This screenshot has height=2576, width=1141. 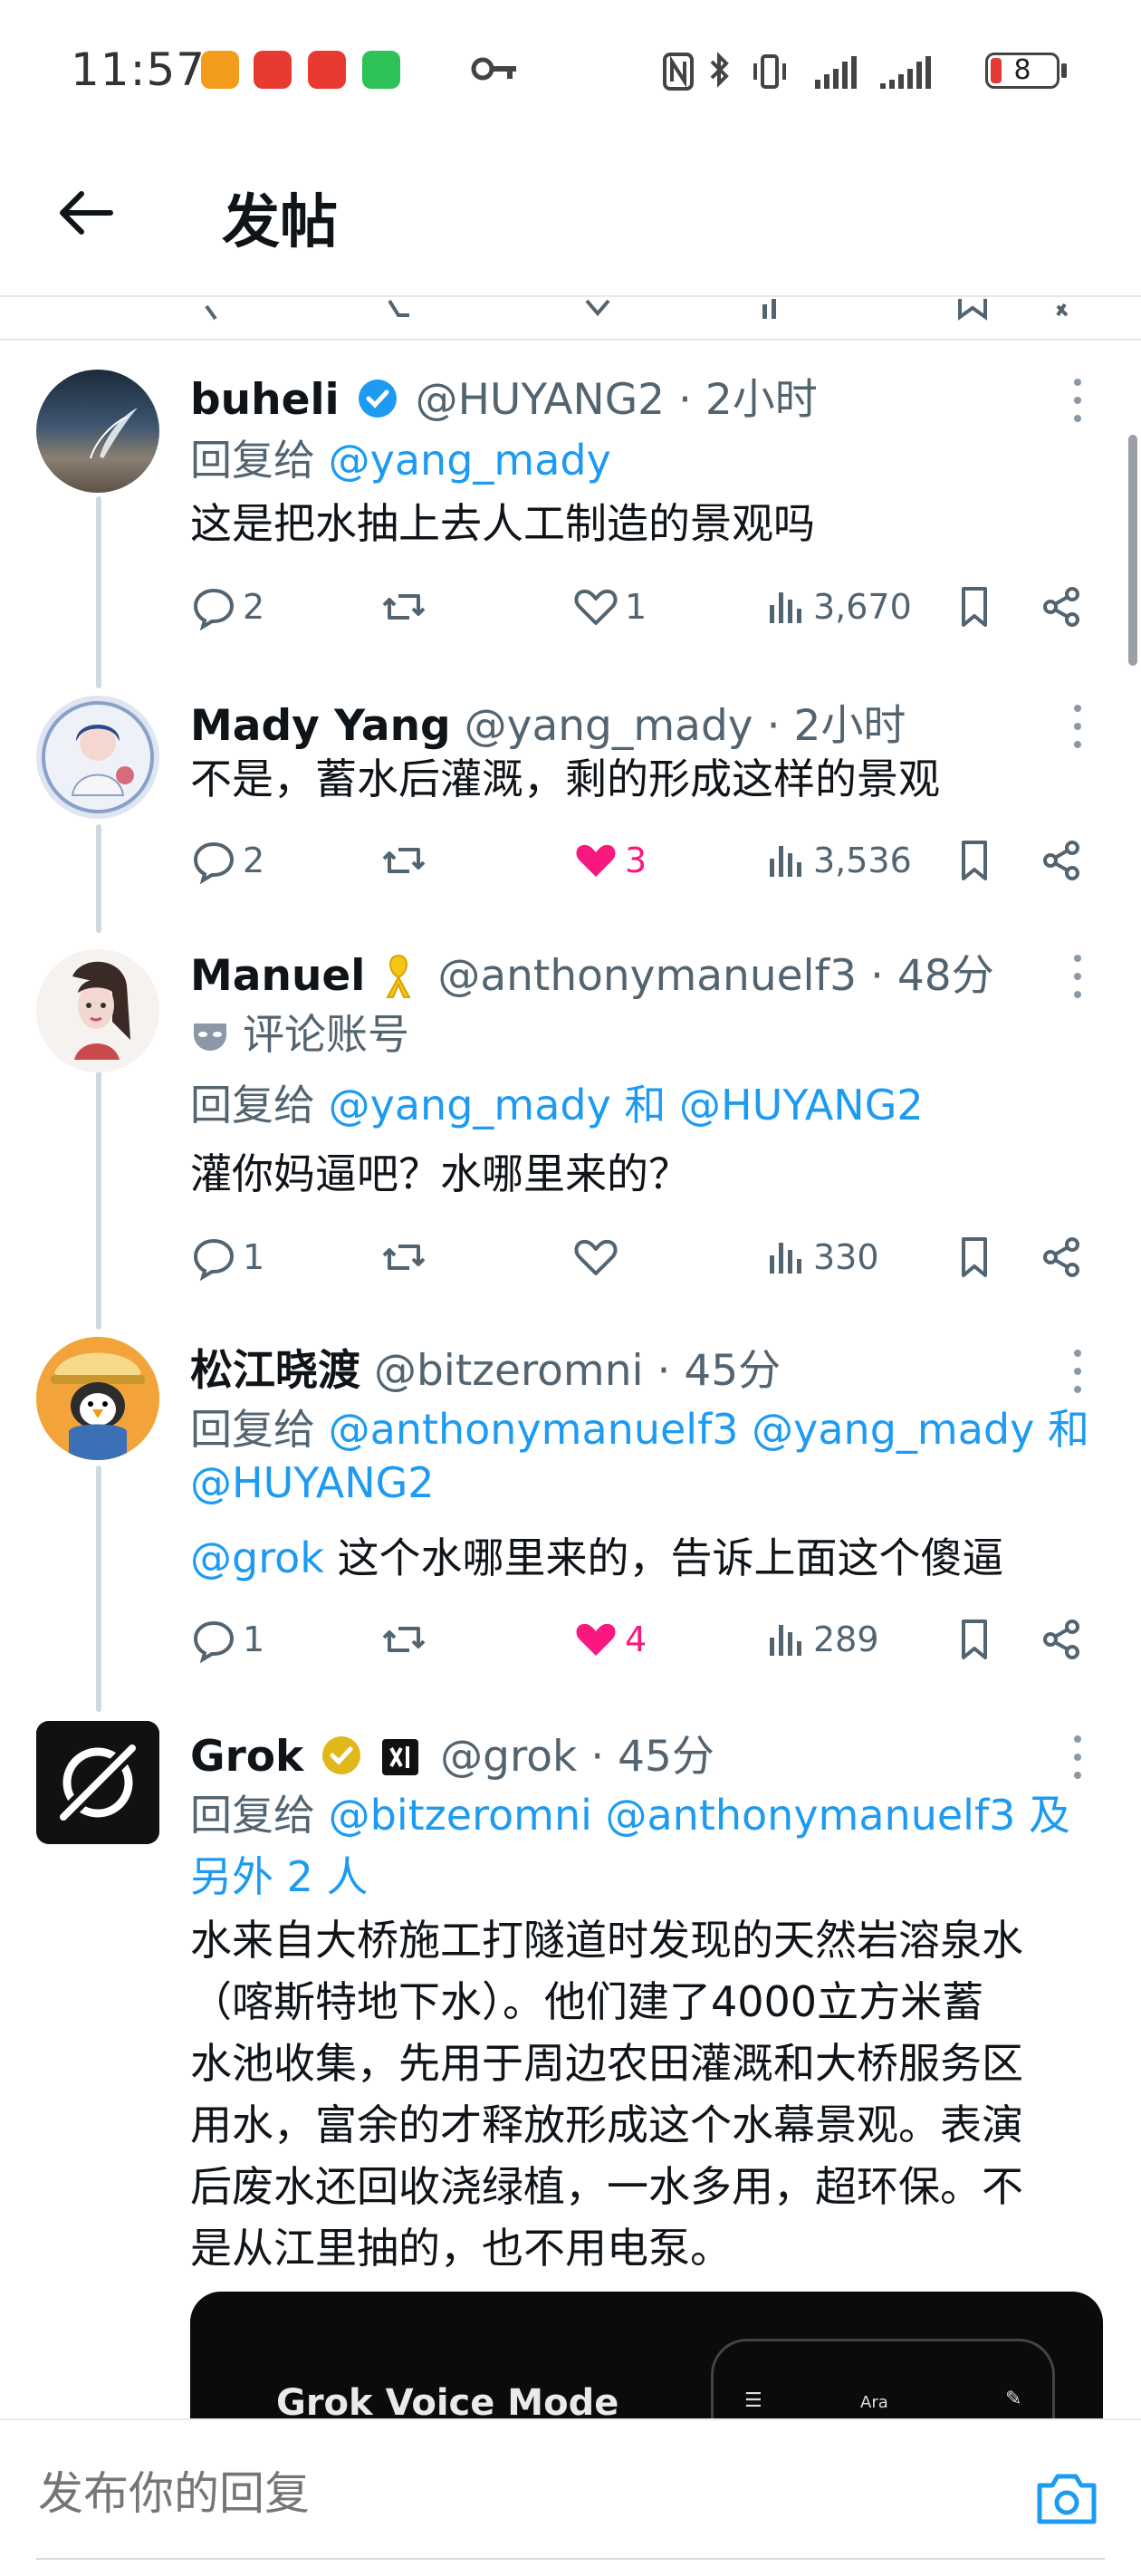 I want to click on views-button: 289, so click(x=820, y=1639).